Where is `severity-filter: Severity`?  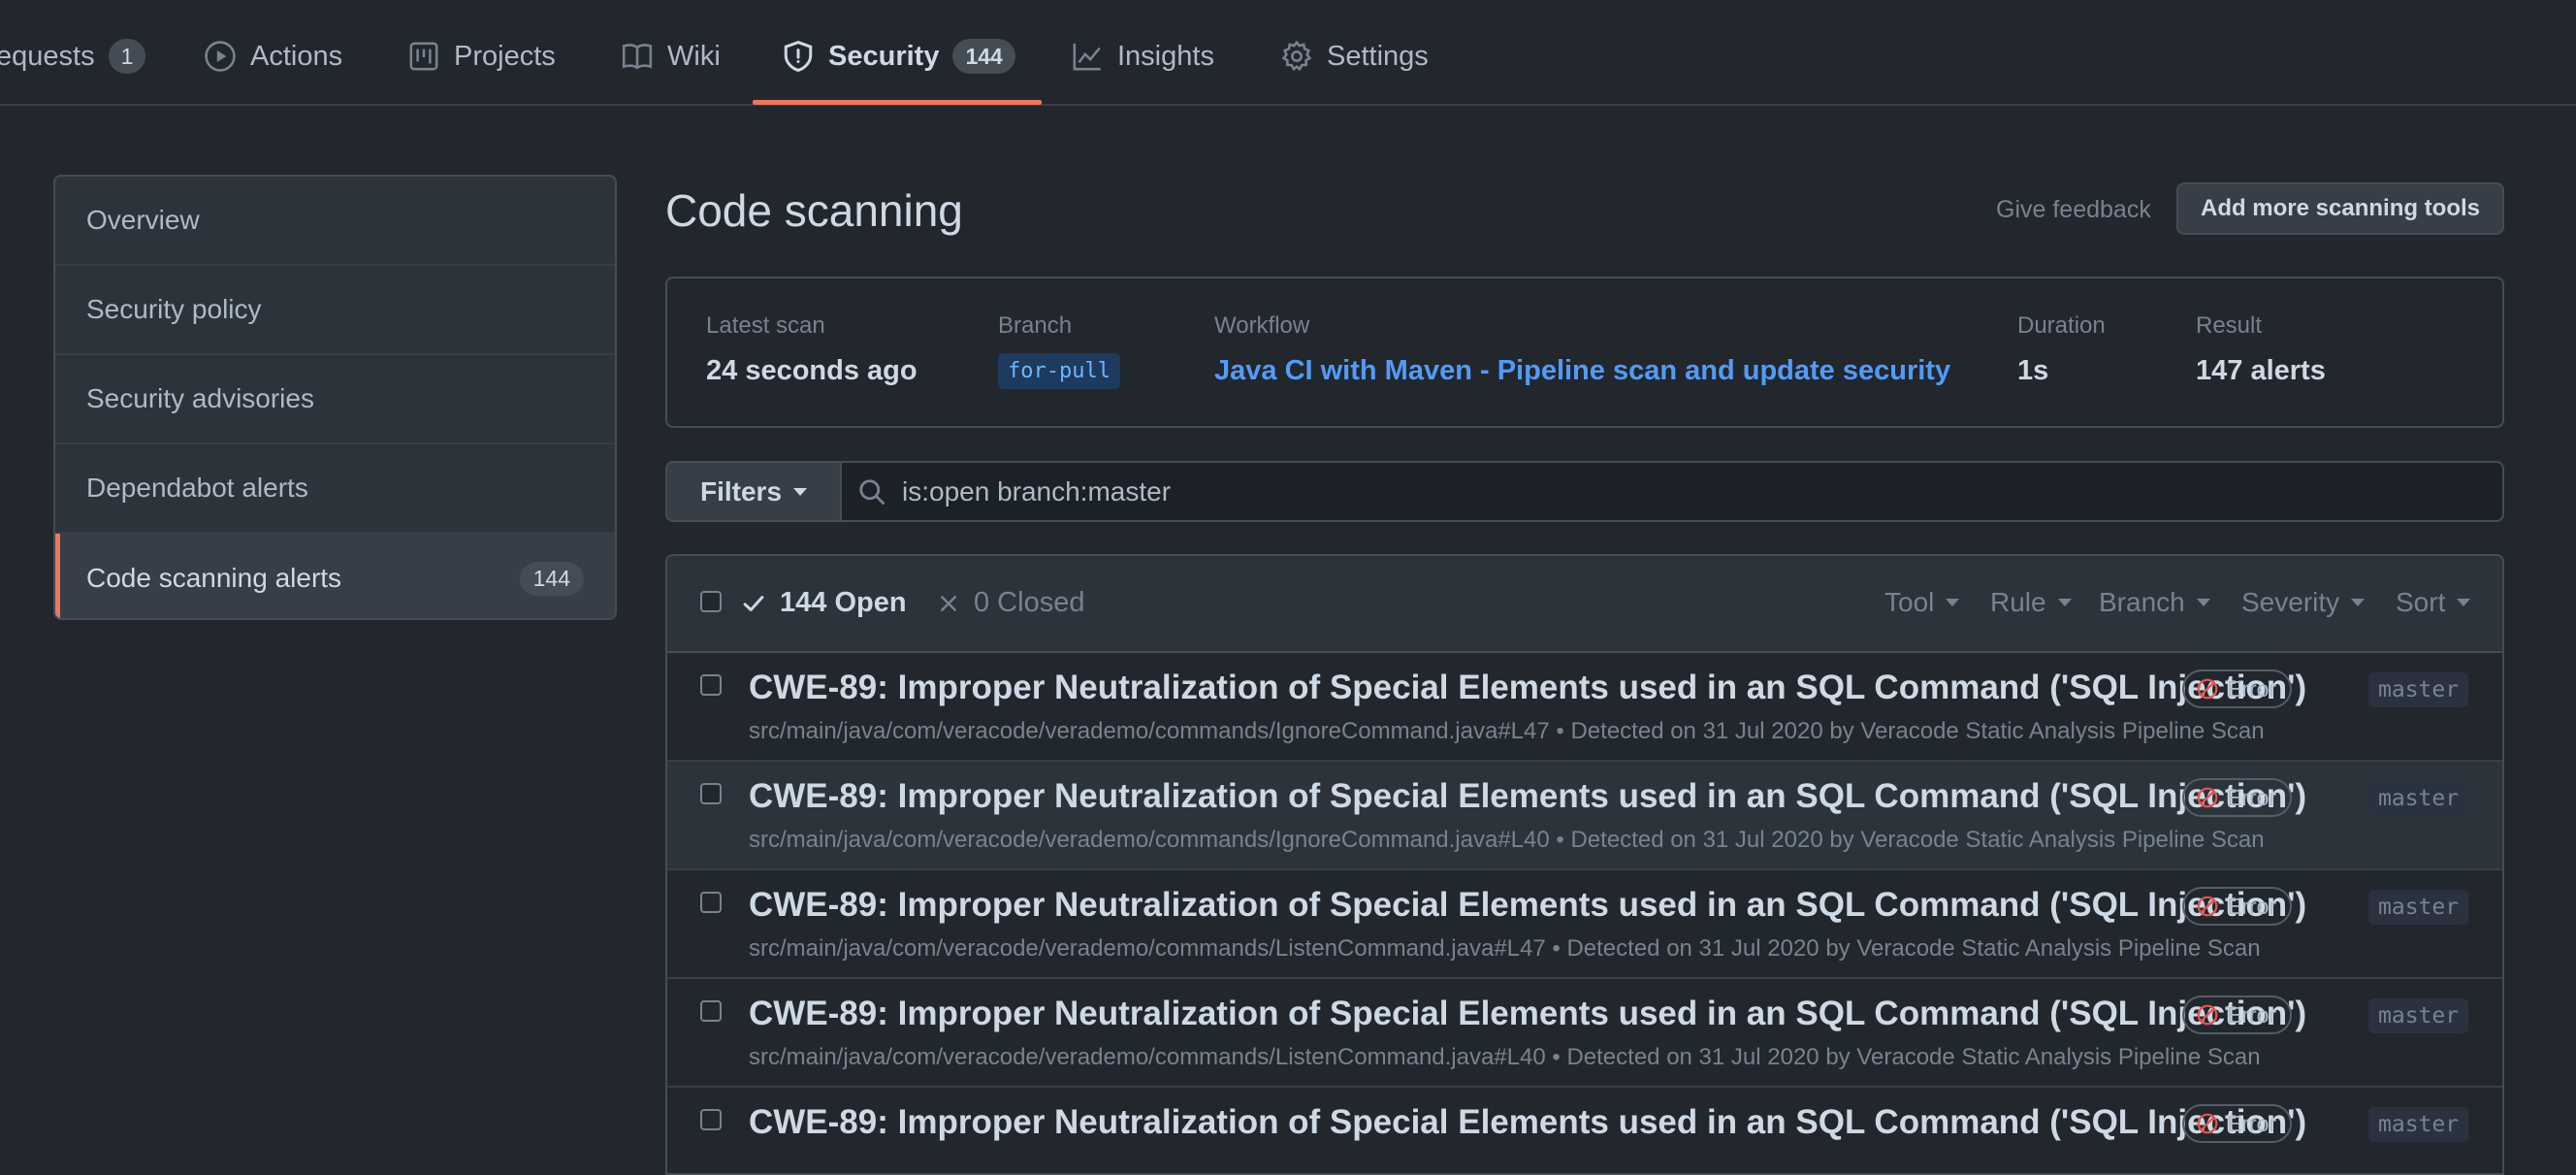 severity-filter: Severity is located at coordinates (2303, 603).